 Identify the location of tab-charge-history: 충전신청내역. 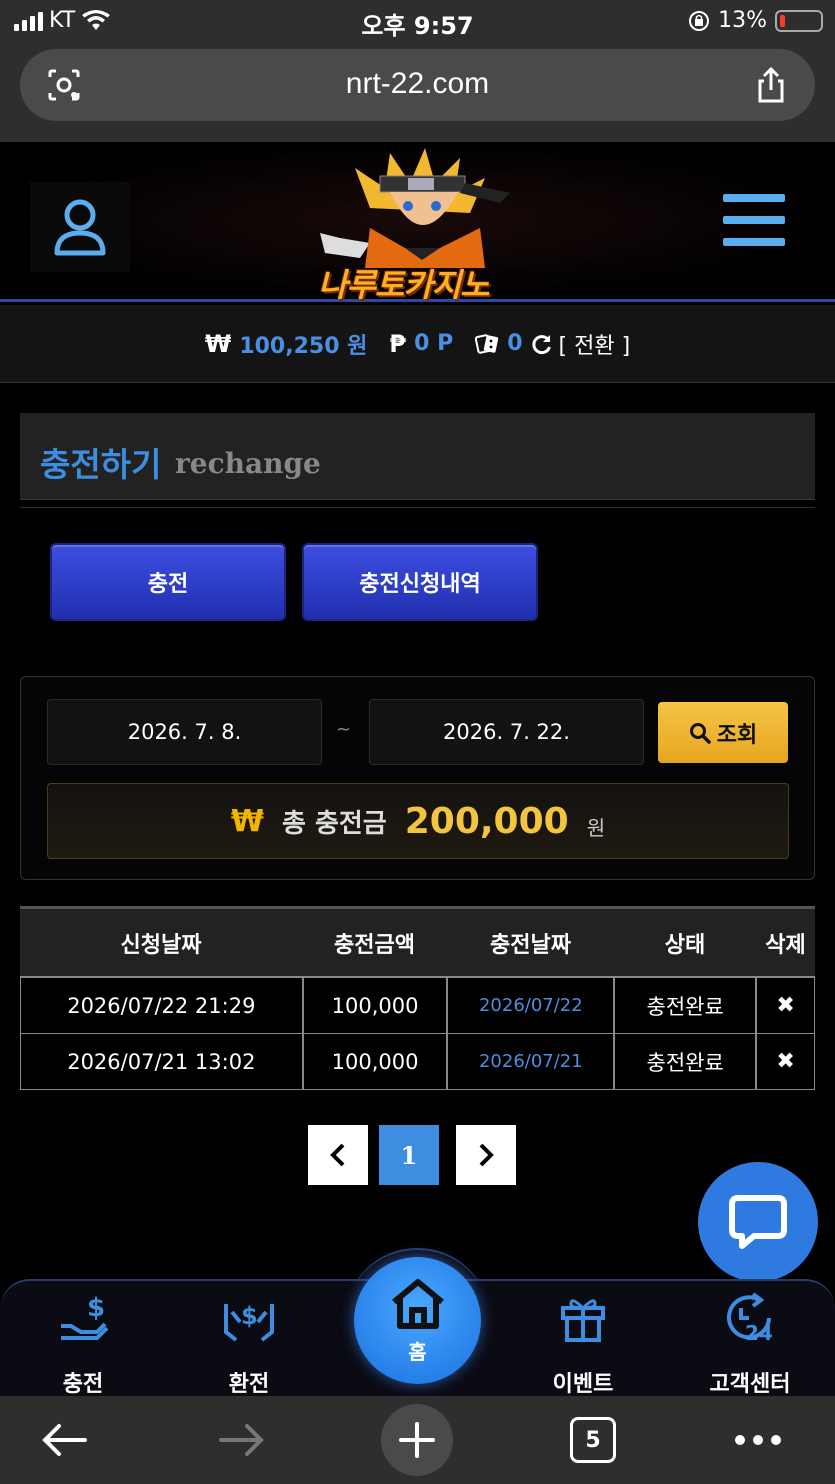
(420, 582).